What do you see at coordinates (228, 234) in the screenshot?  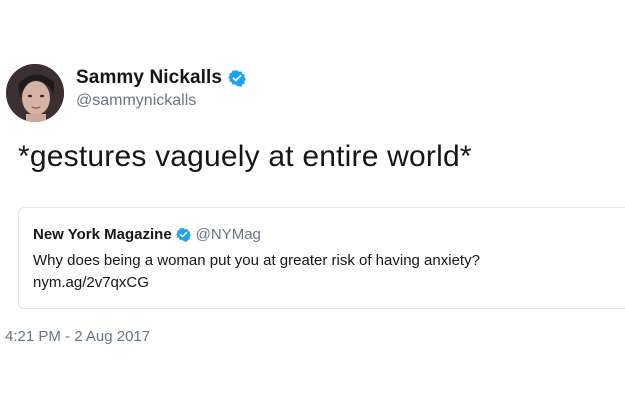 I see `quoted-author-handle: @NYMag` at bounding box center [228, 234].